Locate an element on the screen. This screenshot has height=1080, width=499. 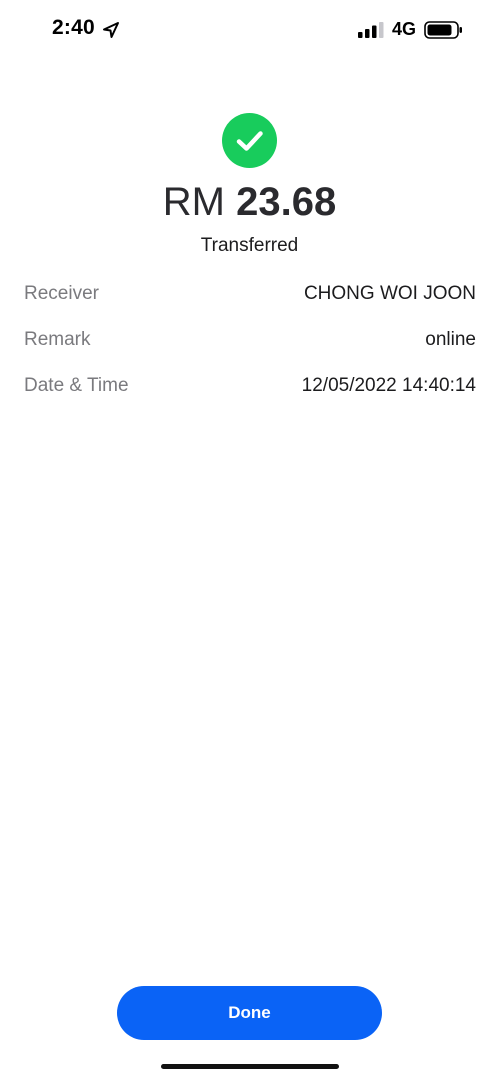
status-time: 2:40 is located at coordinates (73, 27).